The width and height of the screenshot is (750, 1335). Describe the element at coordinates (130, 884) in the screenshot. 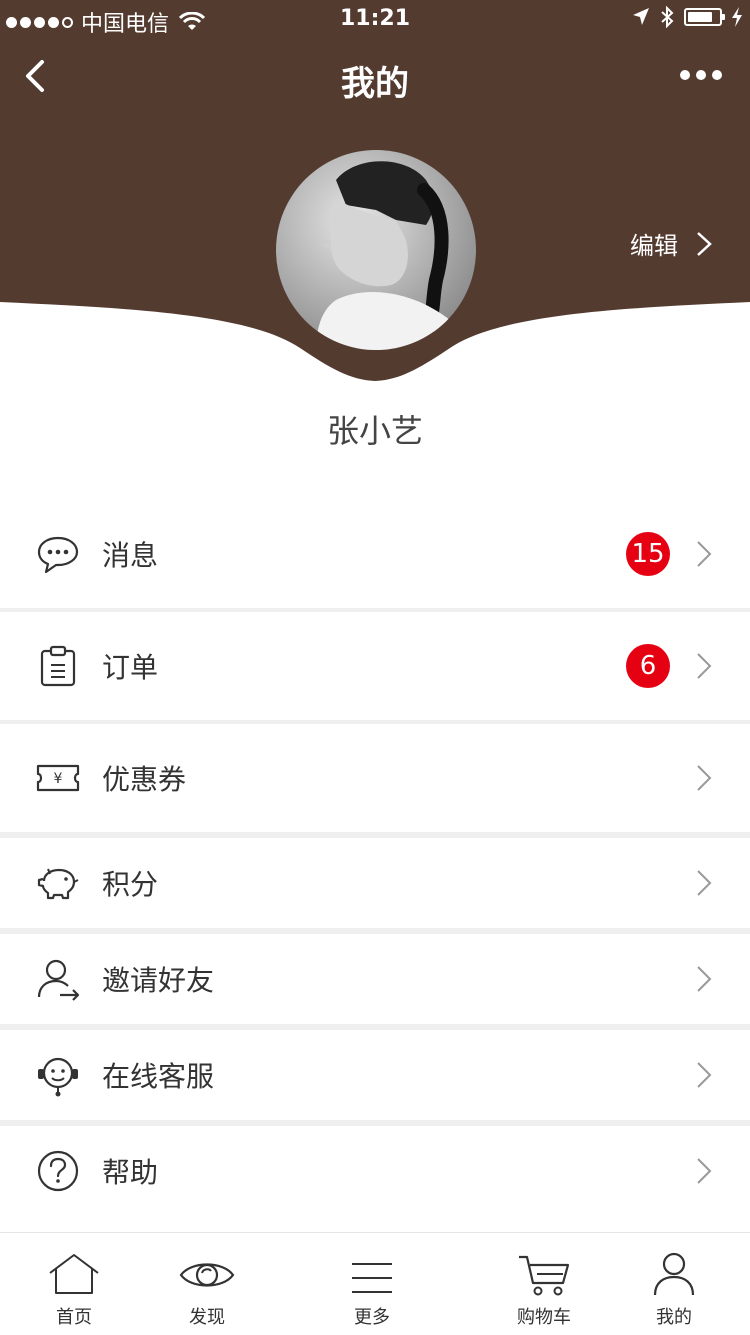

I see `menu-label-points: 积分` at that location.